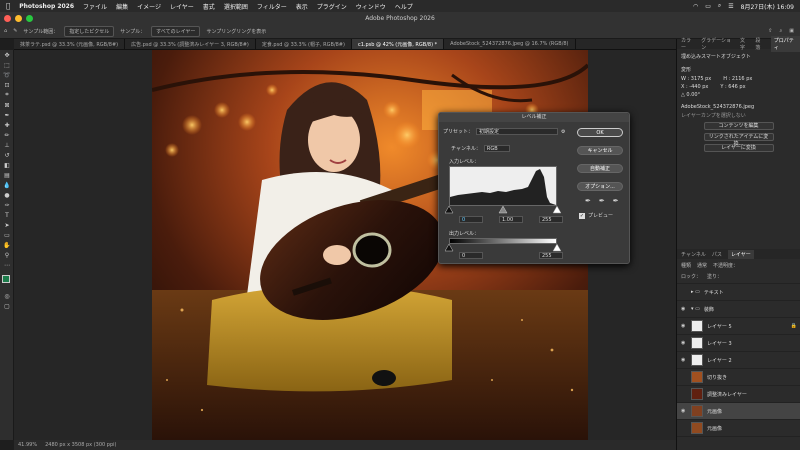 The height and width of the screenshot is (450, 800). Describe the element at coordinates (46, 6) in the screenshot. I see `app-menu: Photoshop 2026` at that location.